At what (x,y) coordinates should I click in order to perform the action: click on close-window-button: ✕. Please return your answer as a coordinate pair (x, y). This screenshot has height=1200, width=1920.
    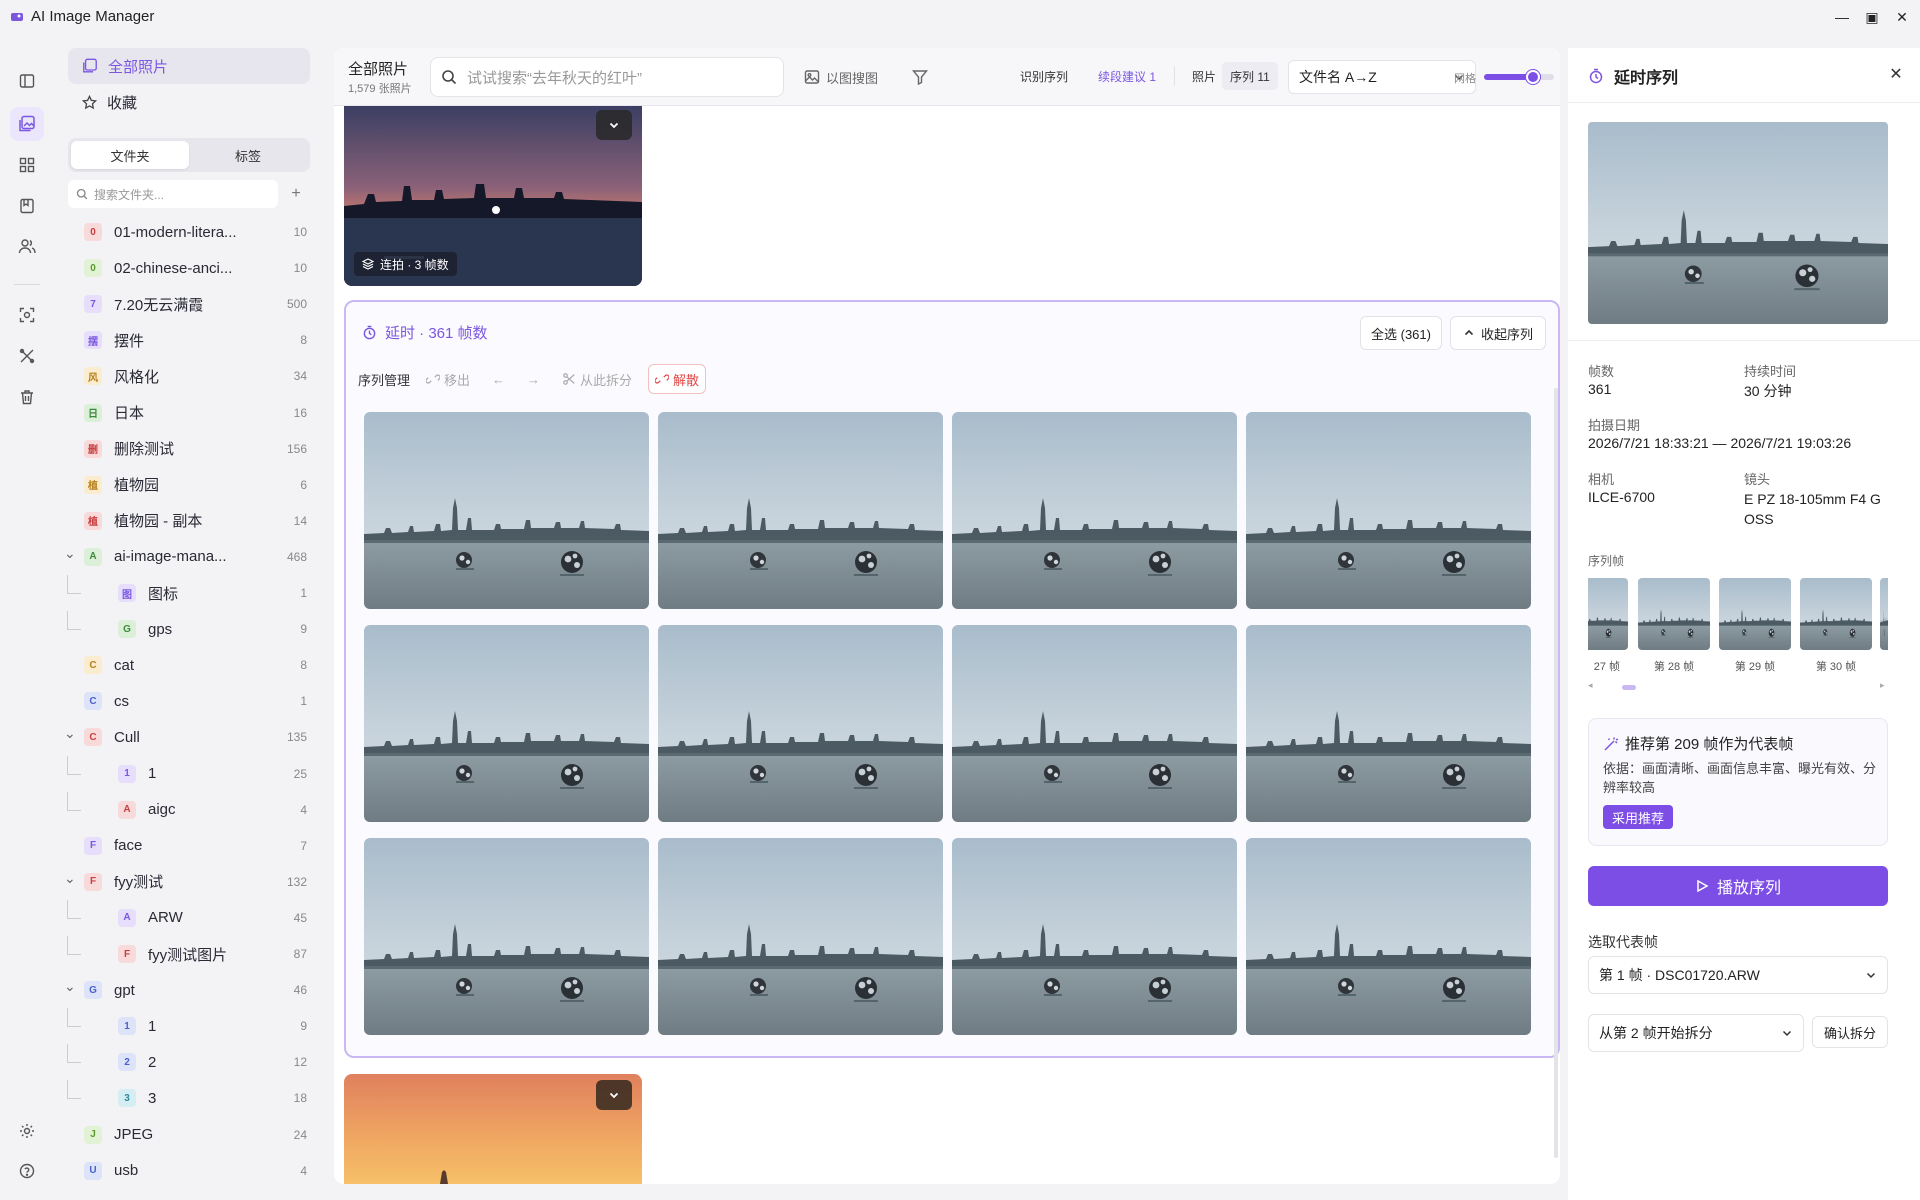
    Looking at the image, I should click on (1901, 17).